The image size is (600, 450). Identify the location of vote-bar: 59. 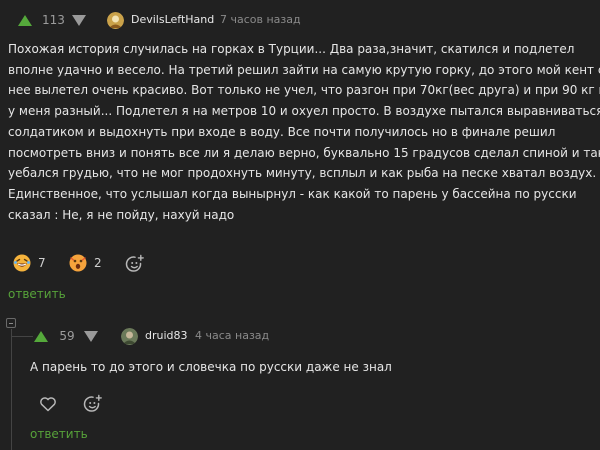
(66, 336).